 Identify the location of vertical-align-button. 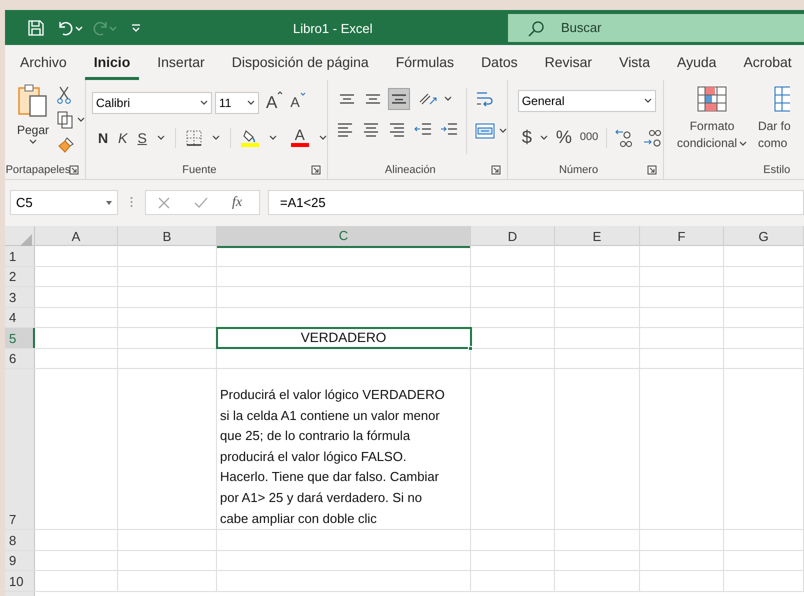
(399, 99).